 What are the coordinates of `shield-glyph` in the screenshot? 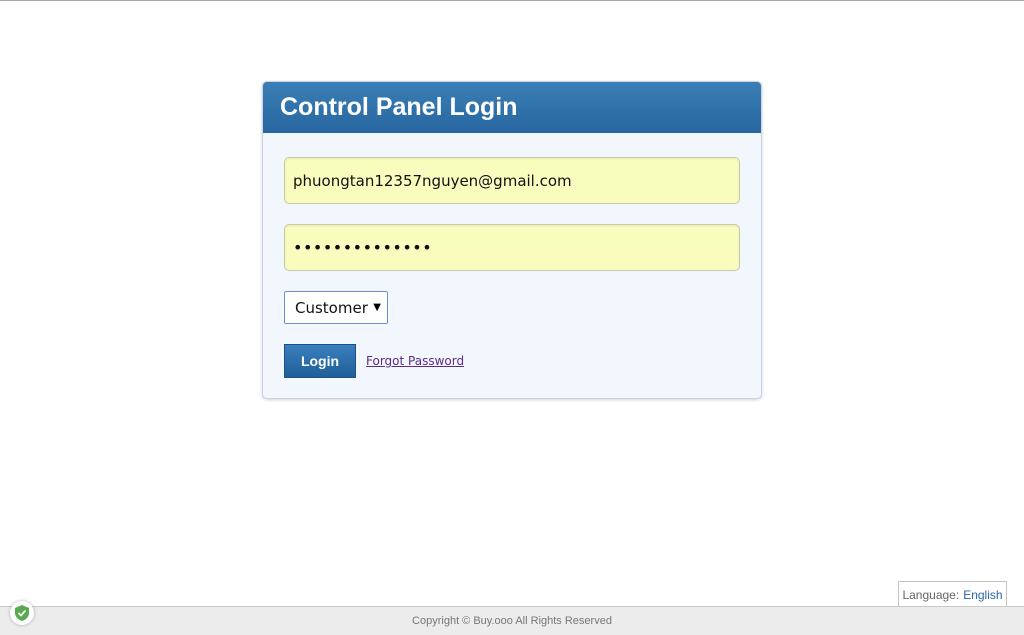 It's located at (22, 613).